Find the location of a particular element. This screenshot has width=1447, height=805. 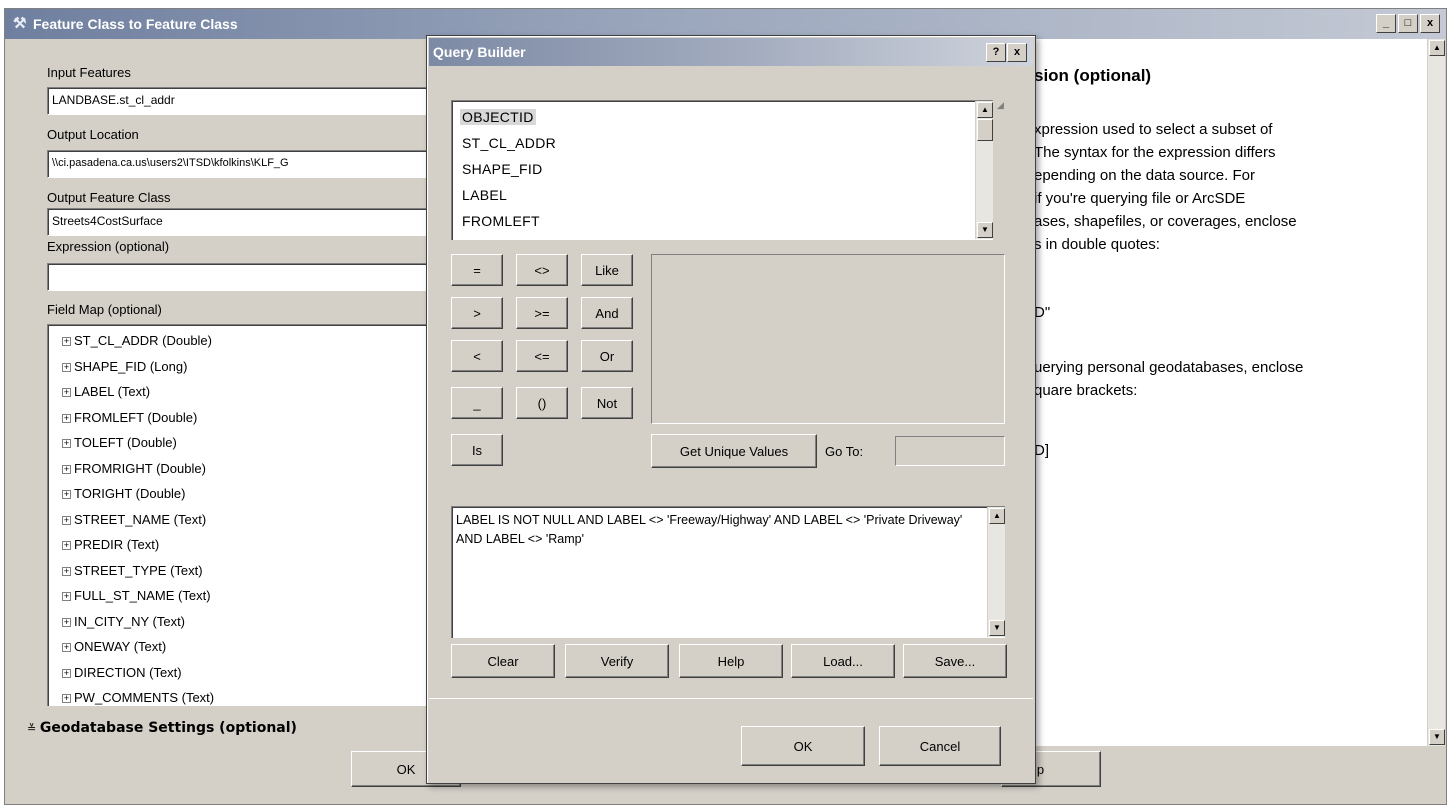

field-map-item: + SHAPE_FID (Long) is located at coordinates (124, 366).